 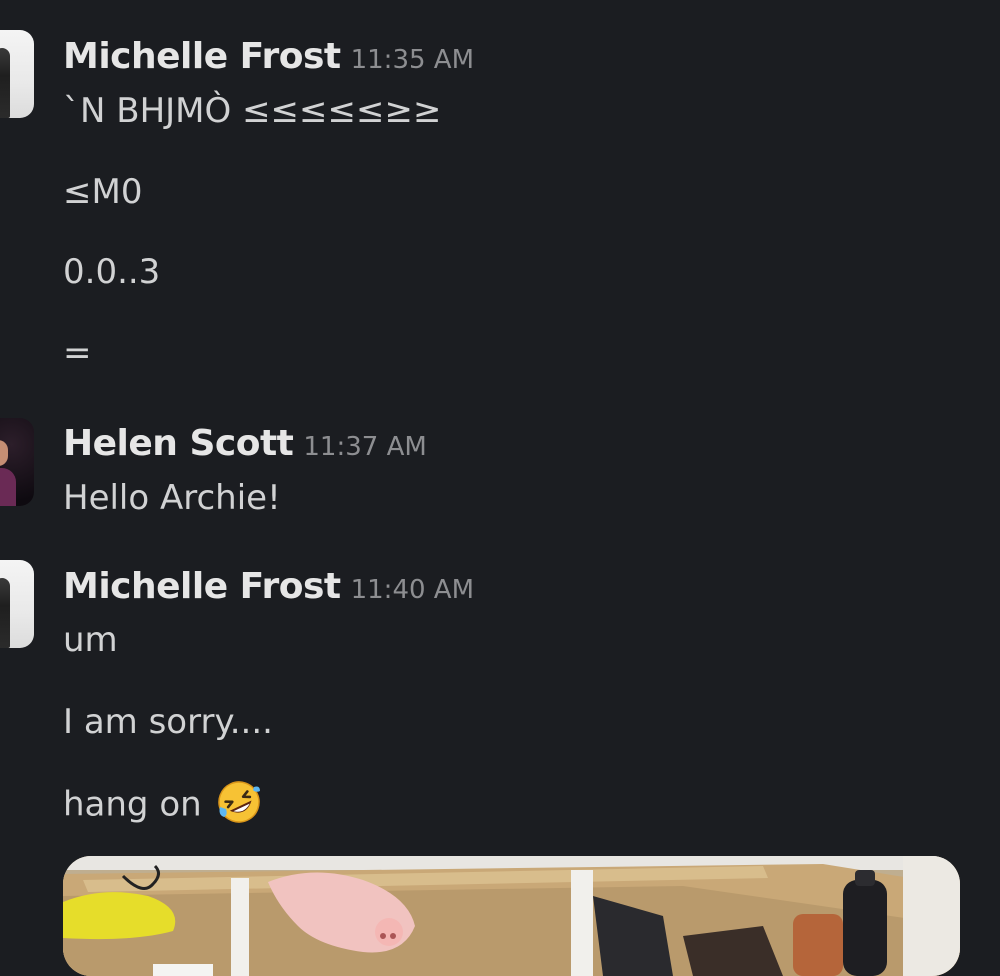 What do you see at coordinates (172, 498) in the screenshot?
I see `message-line: Hello Archie!` at bounding box center [172, 498].